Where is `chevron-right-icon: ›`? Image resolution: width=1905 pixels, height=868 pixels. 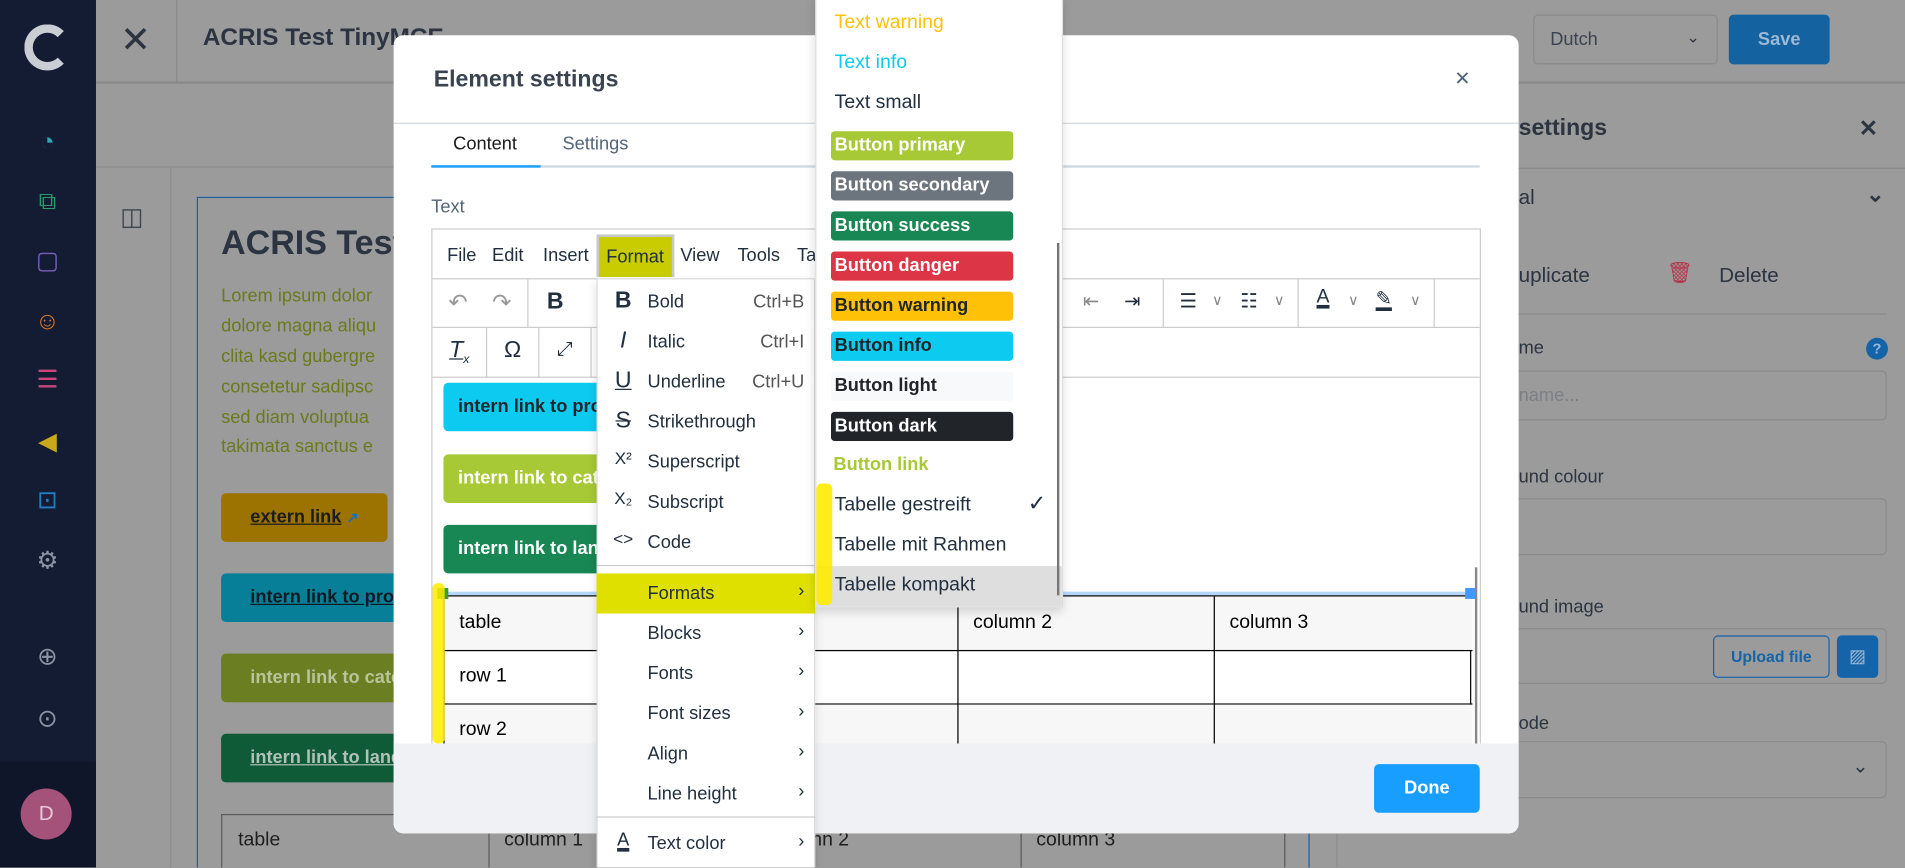
chevron-right-icon: › is located at coordinates (801, 841).